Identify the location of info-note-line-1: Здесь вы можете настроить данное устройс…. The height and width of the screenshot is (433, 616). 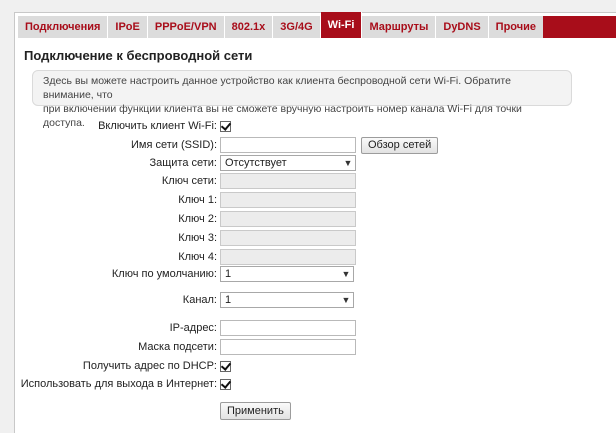
(277, 88).